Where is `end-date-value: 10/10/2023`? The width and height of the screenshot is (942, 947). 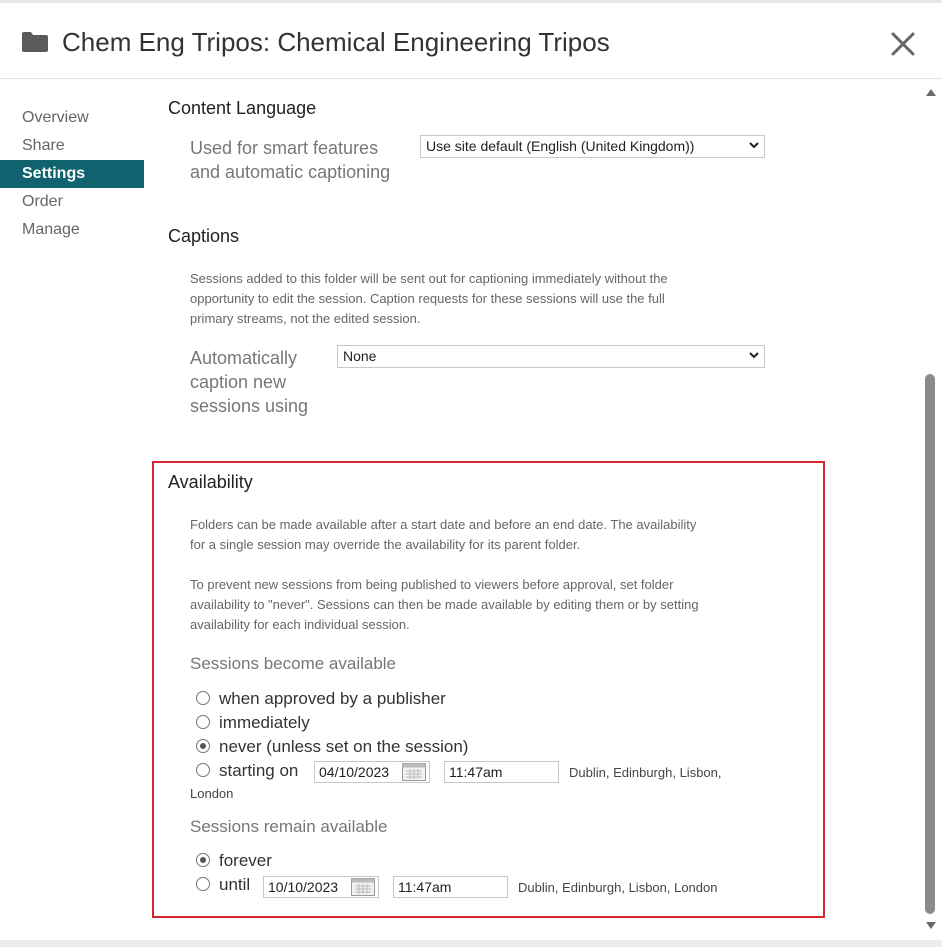 end-date-value: 10/10/2023 is located at coordinates (303, 887).